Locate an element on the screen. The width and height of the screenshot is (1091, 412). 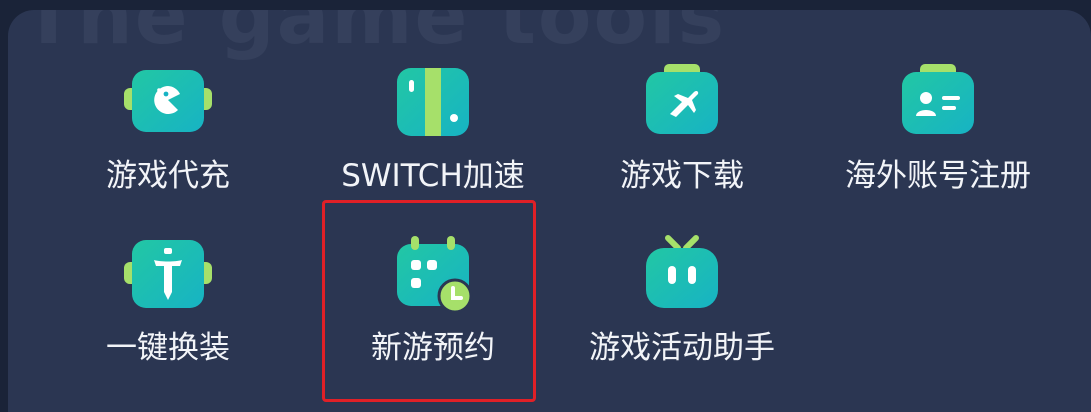
tool-label: 海外账号注册 is located at coordinates (938, 176).